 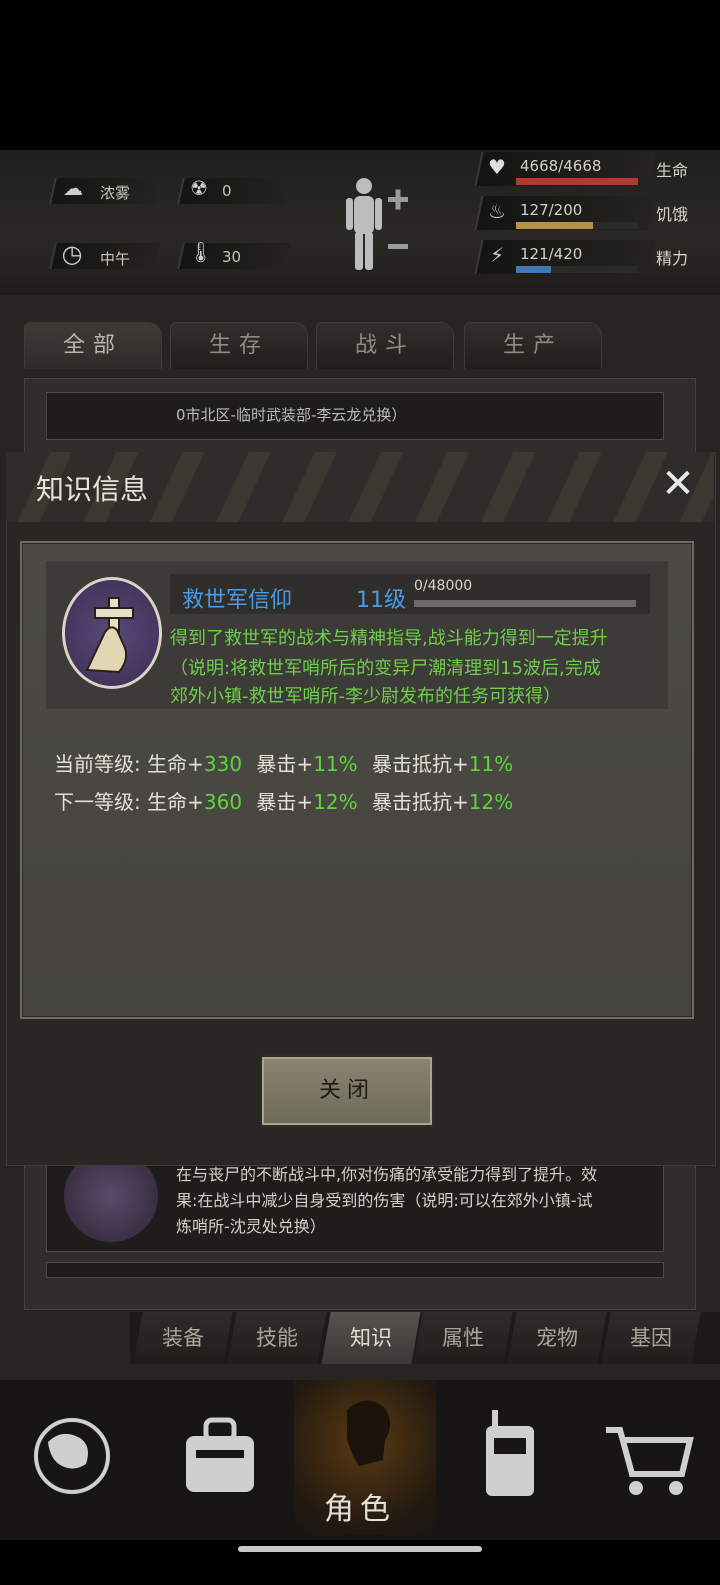 What do you see at coordinates (201, 252) in the screenshot?
I see `thermometer-icon: 🌡` at bounding box center [201, 252].